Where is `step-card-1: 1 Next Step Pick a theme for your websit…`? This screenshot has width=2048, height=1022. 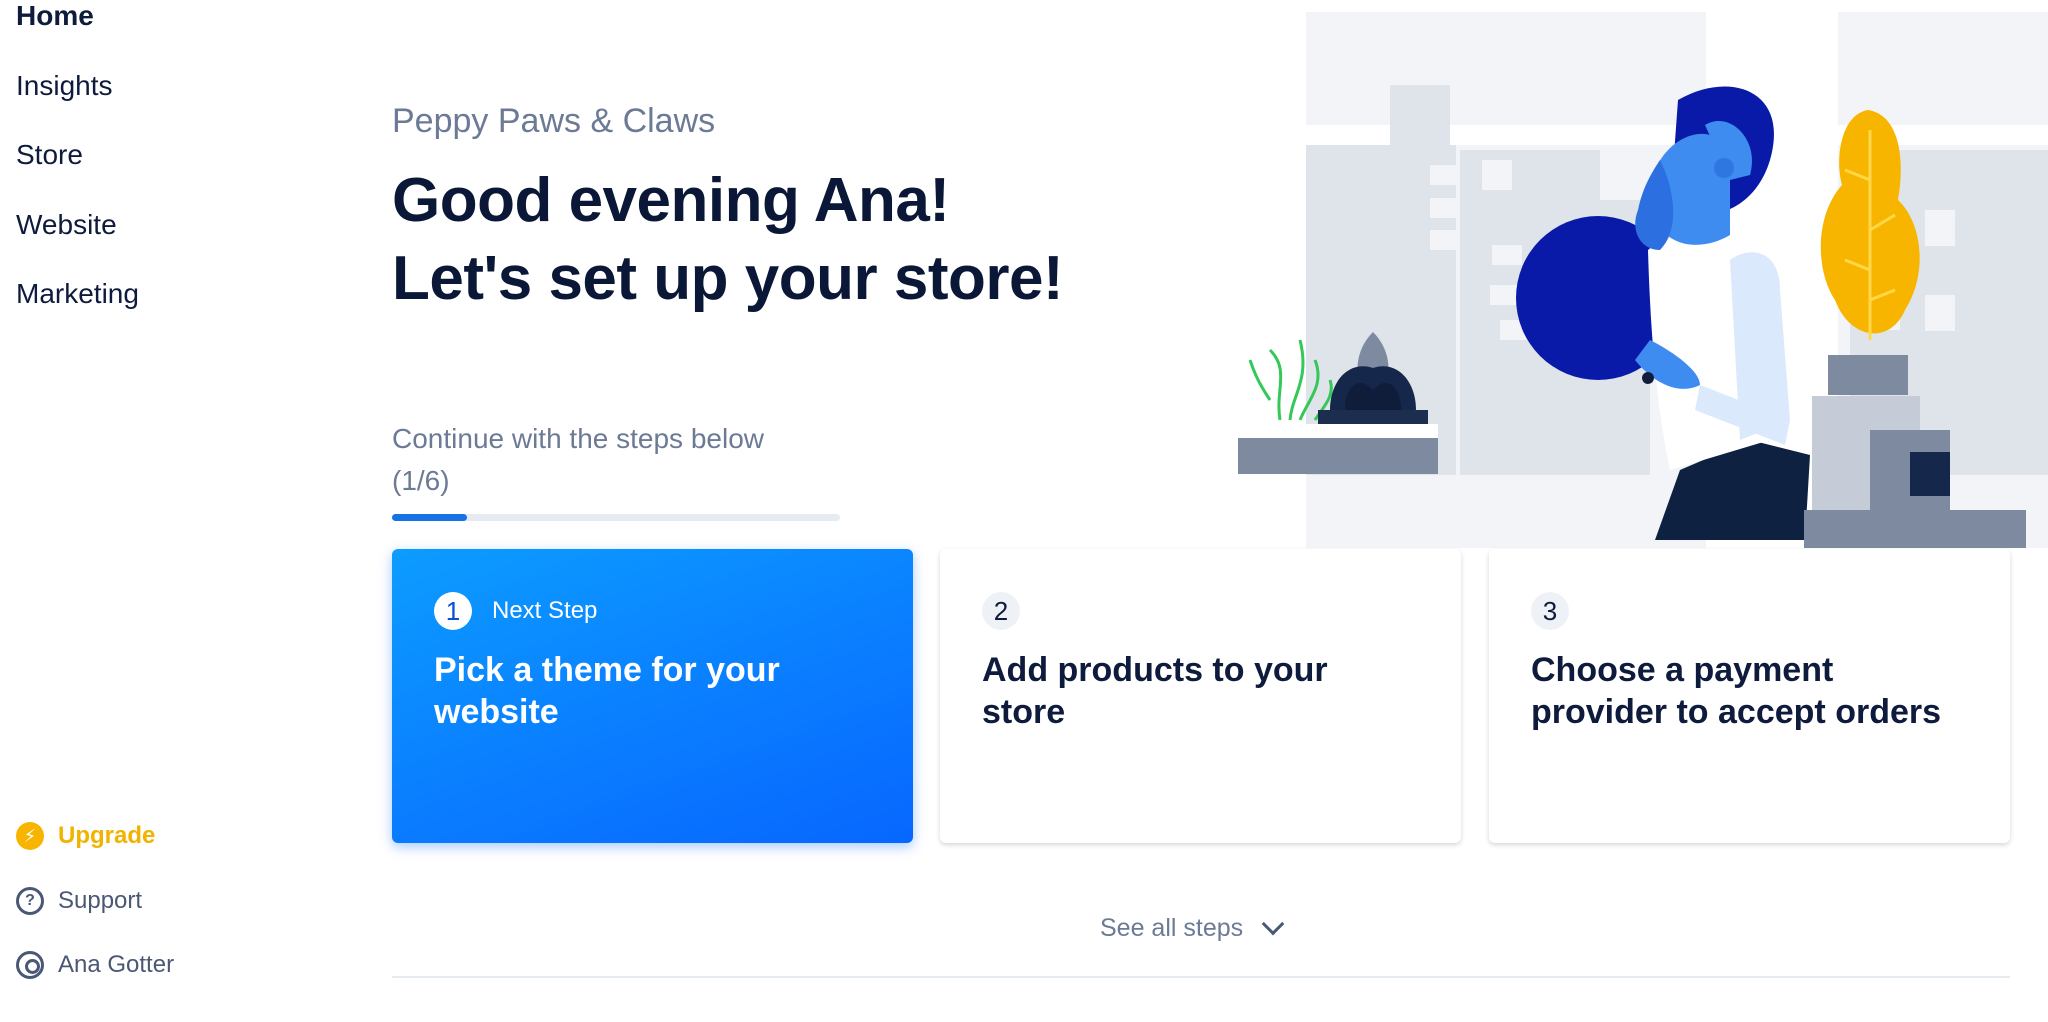 step-card-1: 1 Next Step Pick a theme for your websit… is located at coordinates (652, 696).